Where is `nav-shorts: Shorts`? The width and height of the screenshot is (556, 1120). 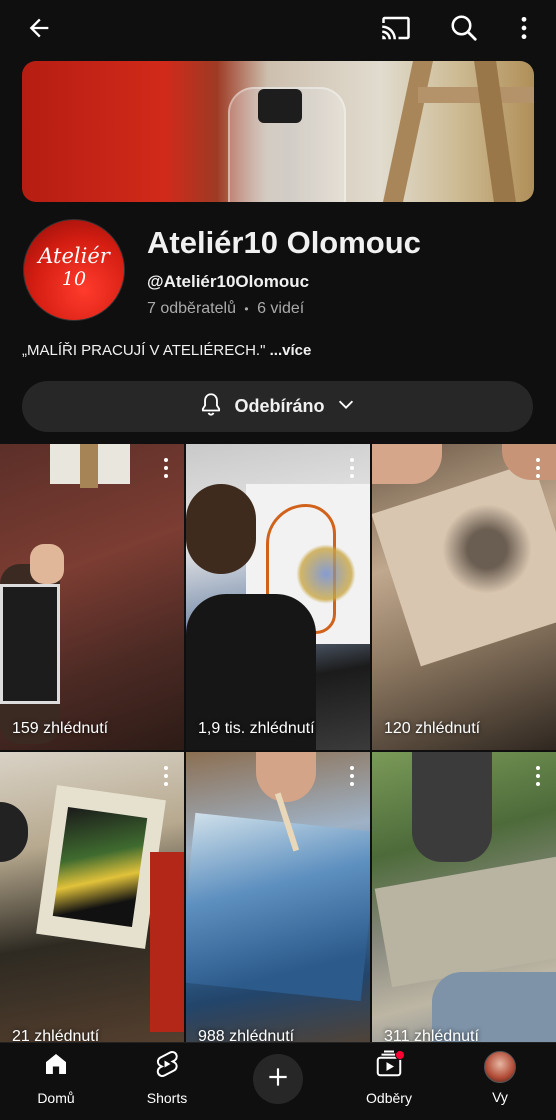
nav-shorts: Shorts is located at coordinates (167, 1077).